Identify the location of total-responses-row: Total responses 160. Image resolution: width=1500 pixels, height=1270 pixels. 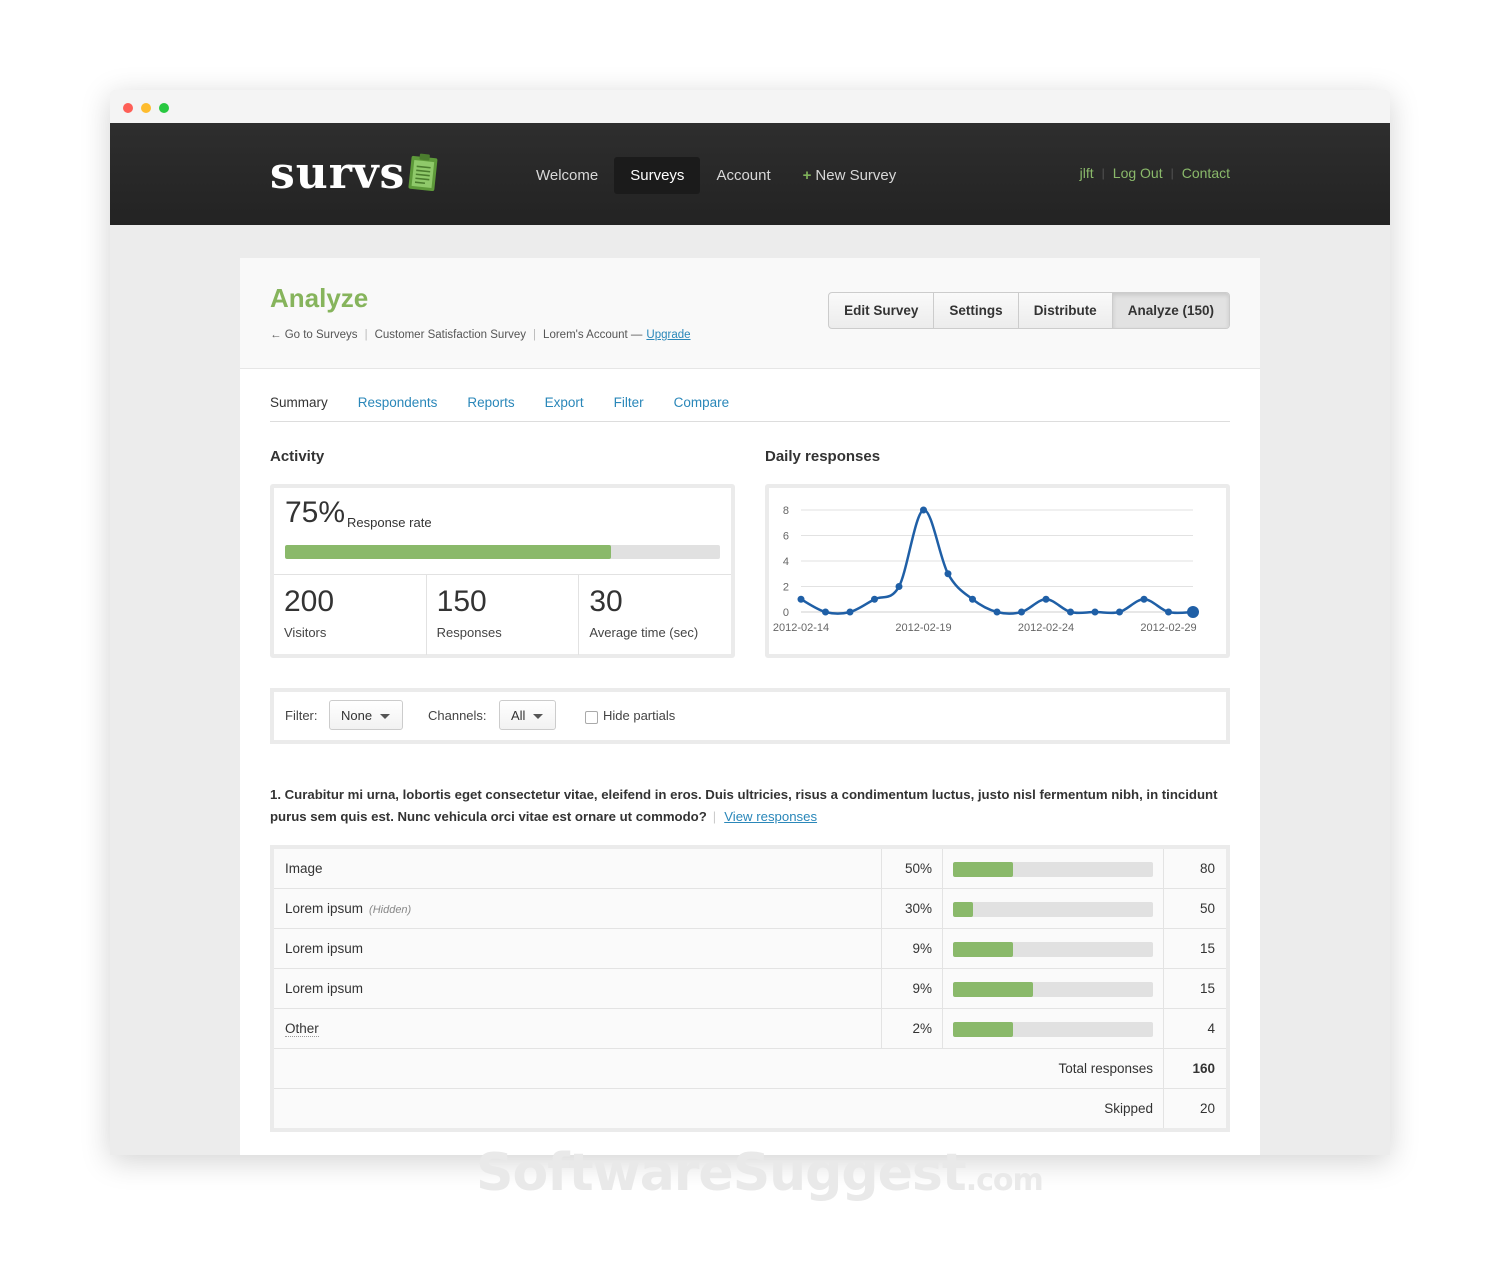
(750, 1069).